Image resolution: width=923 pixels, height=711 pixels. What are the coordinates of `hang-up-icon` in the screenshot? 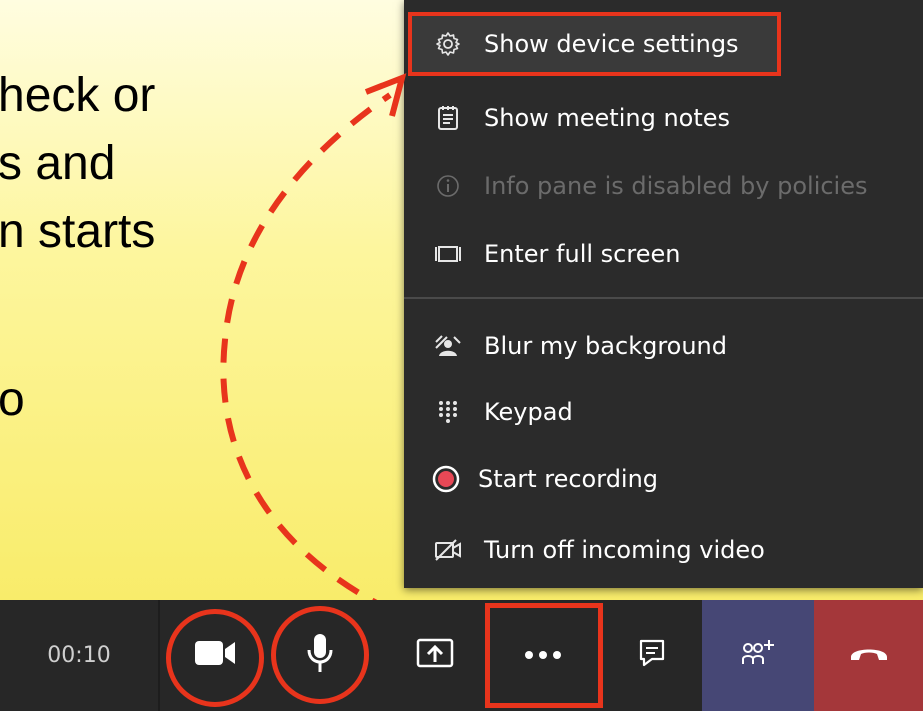 It's located at (869, 655).